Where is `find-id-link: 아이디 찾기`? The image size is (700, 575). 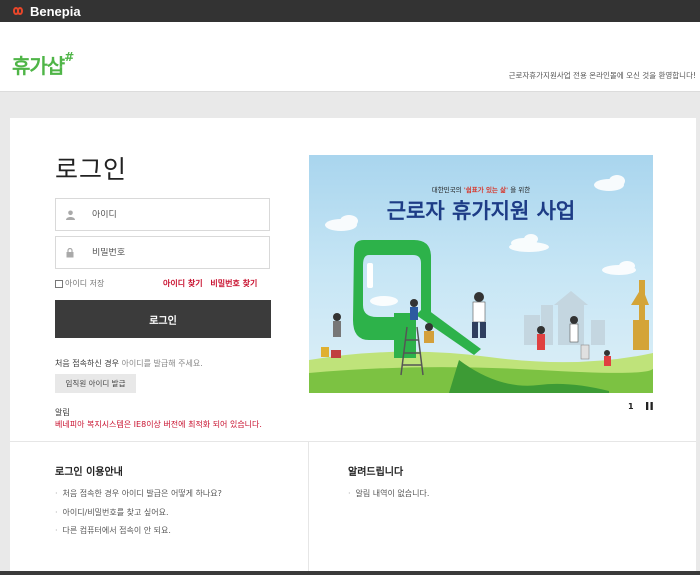 find-id-link: 아이디 찾기 is located at coordinates (183, 283).